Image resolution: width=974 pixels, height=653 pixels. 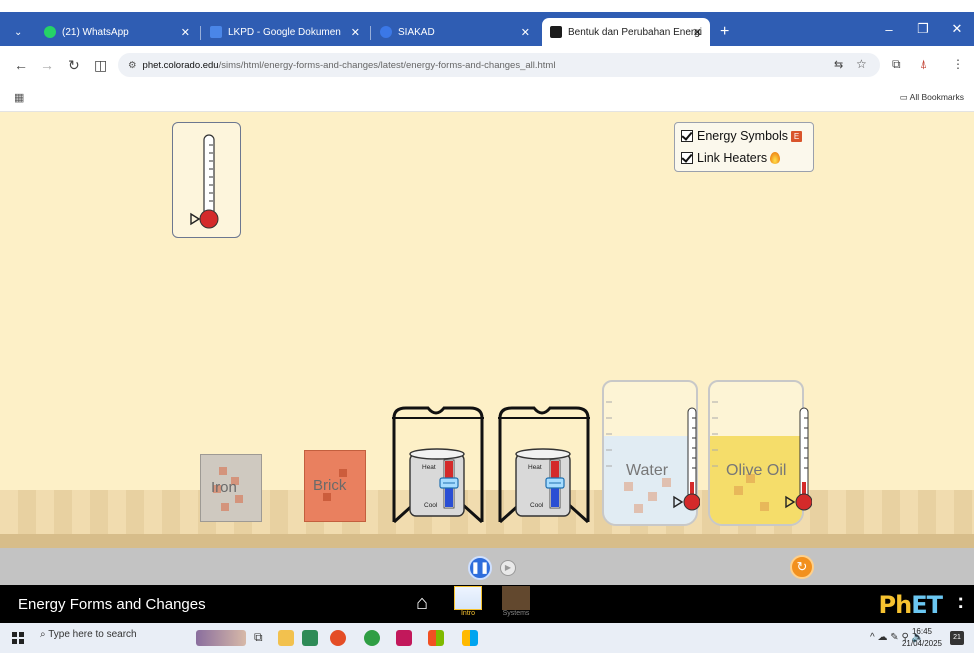 I want to click on step-forward-icon: ▶, so click(x=508, y=567).